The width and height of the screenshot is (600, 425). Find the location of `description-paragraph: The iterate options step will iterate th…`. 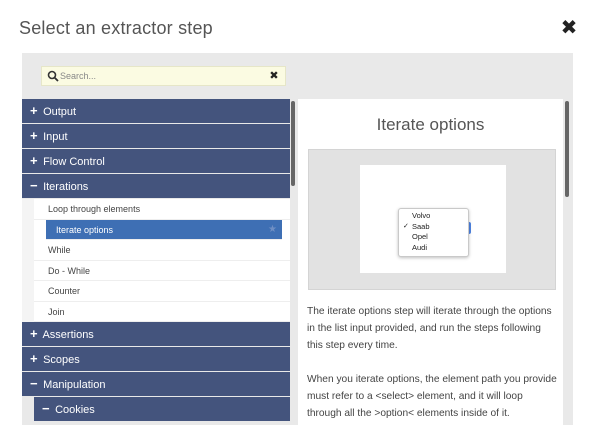

description-paragraph: The iterate options step will iterate th… is located at coordinates (429, 328).